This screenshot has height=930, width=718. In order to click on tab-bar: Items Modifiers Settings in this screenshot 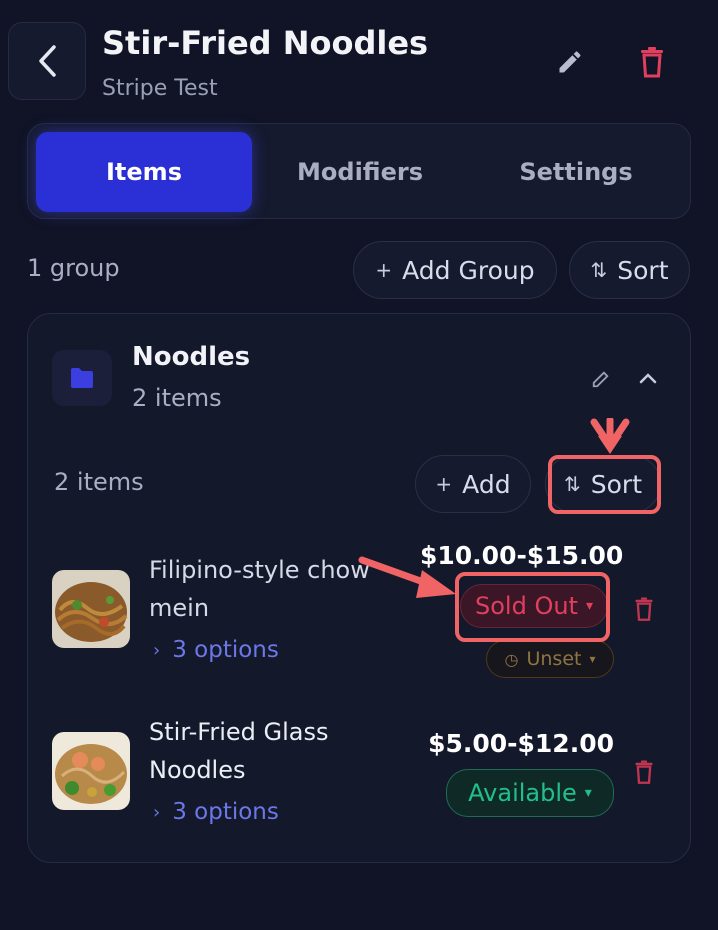, I will do `click(359, 171)`.